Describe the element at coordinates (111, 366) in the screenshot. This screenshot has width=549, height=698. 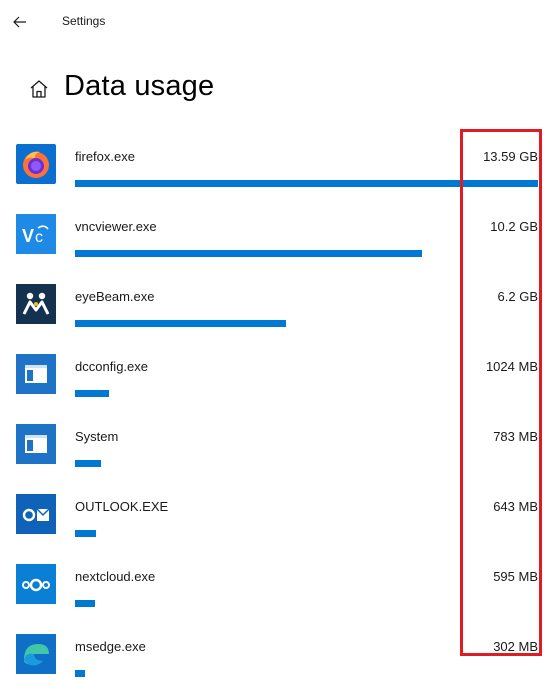
I see `app-name: dcconfig.exe` at that location.